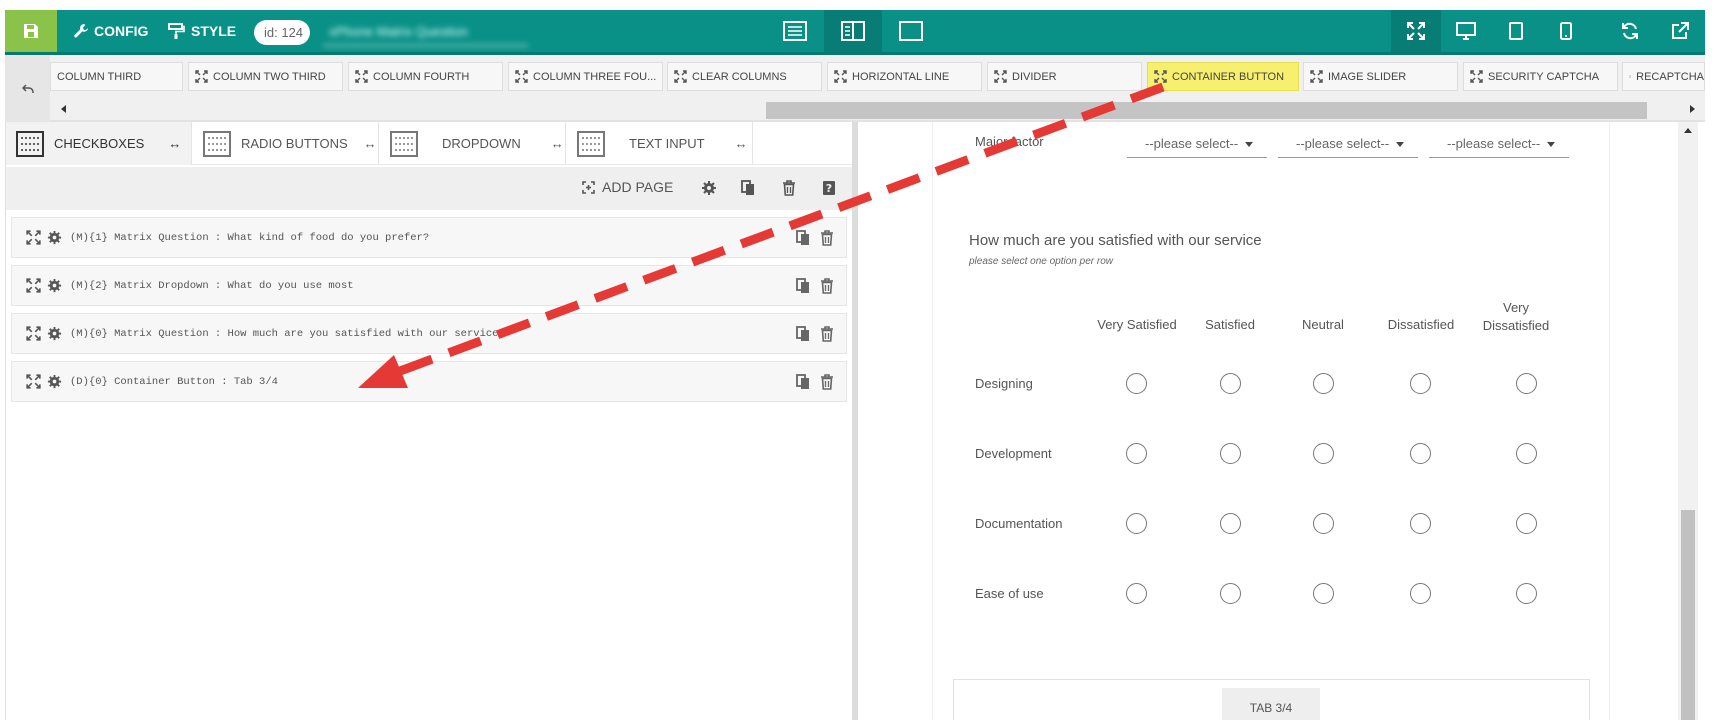 The image size is (1732, 720). What do you see at coordinates (744, 76) in the screenshot?
I see `palette-item-clear-columns: CLEAR COLUMNS` at bounding box center [744, 76].